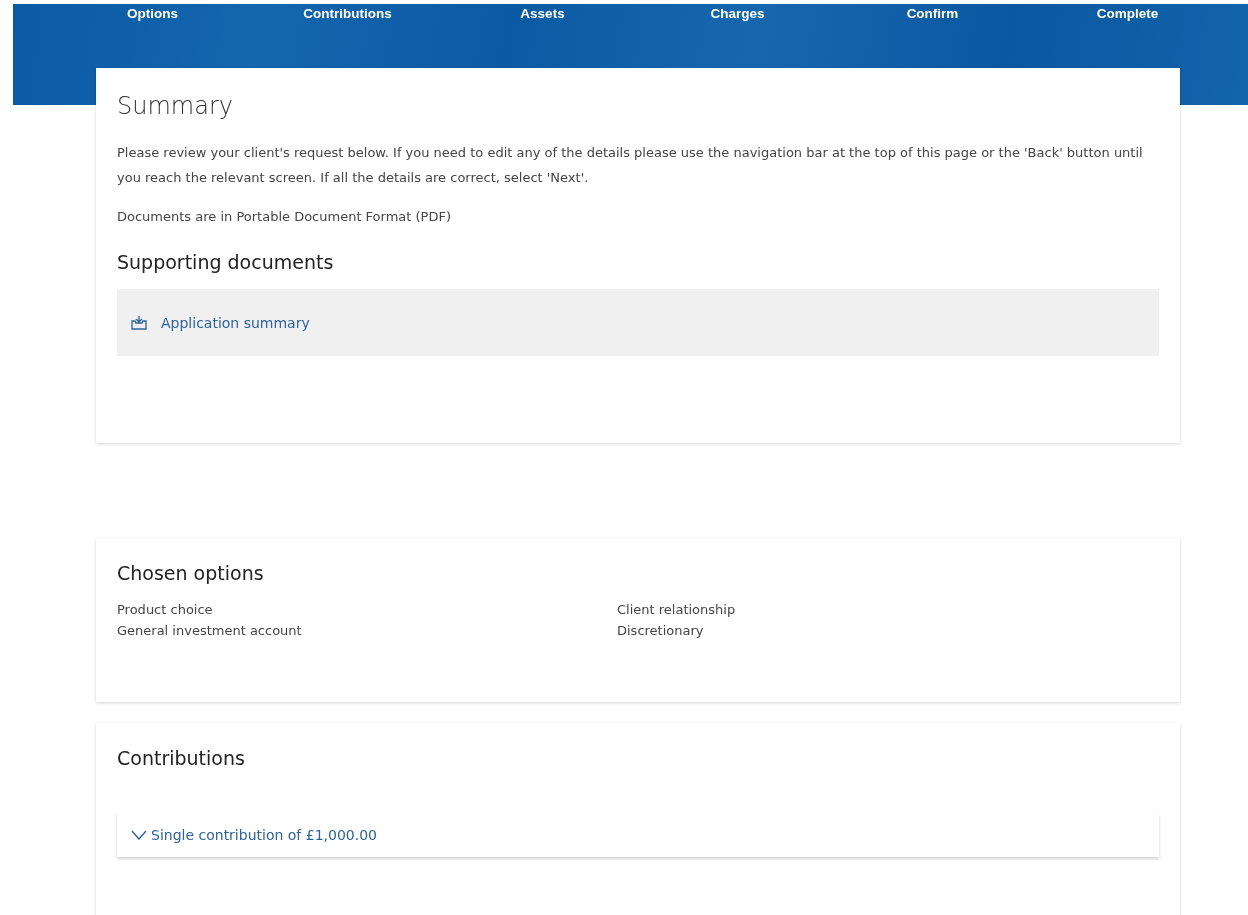 This screenshot has width=1248, height=915. I want to click on page-title: Summary, so click(175, 106).